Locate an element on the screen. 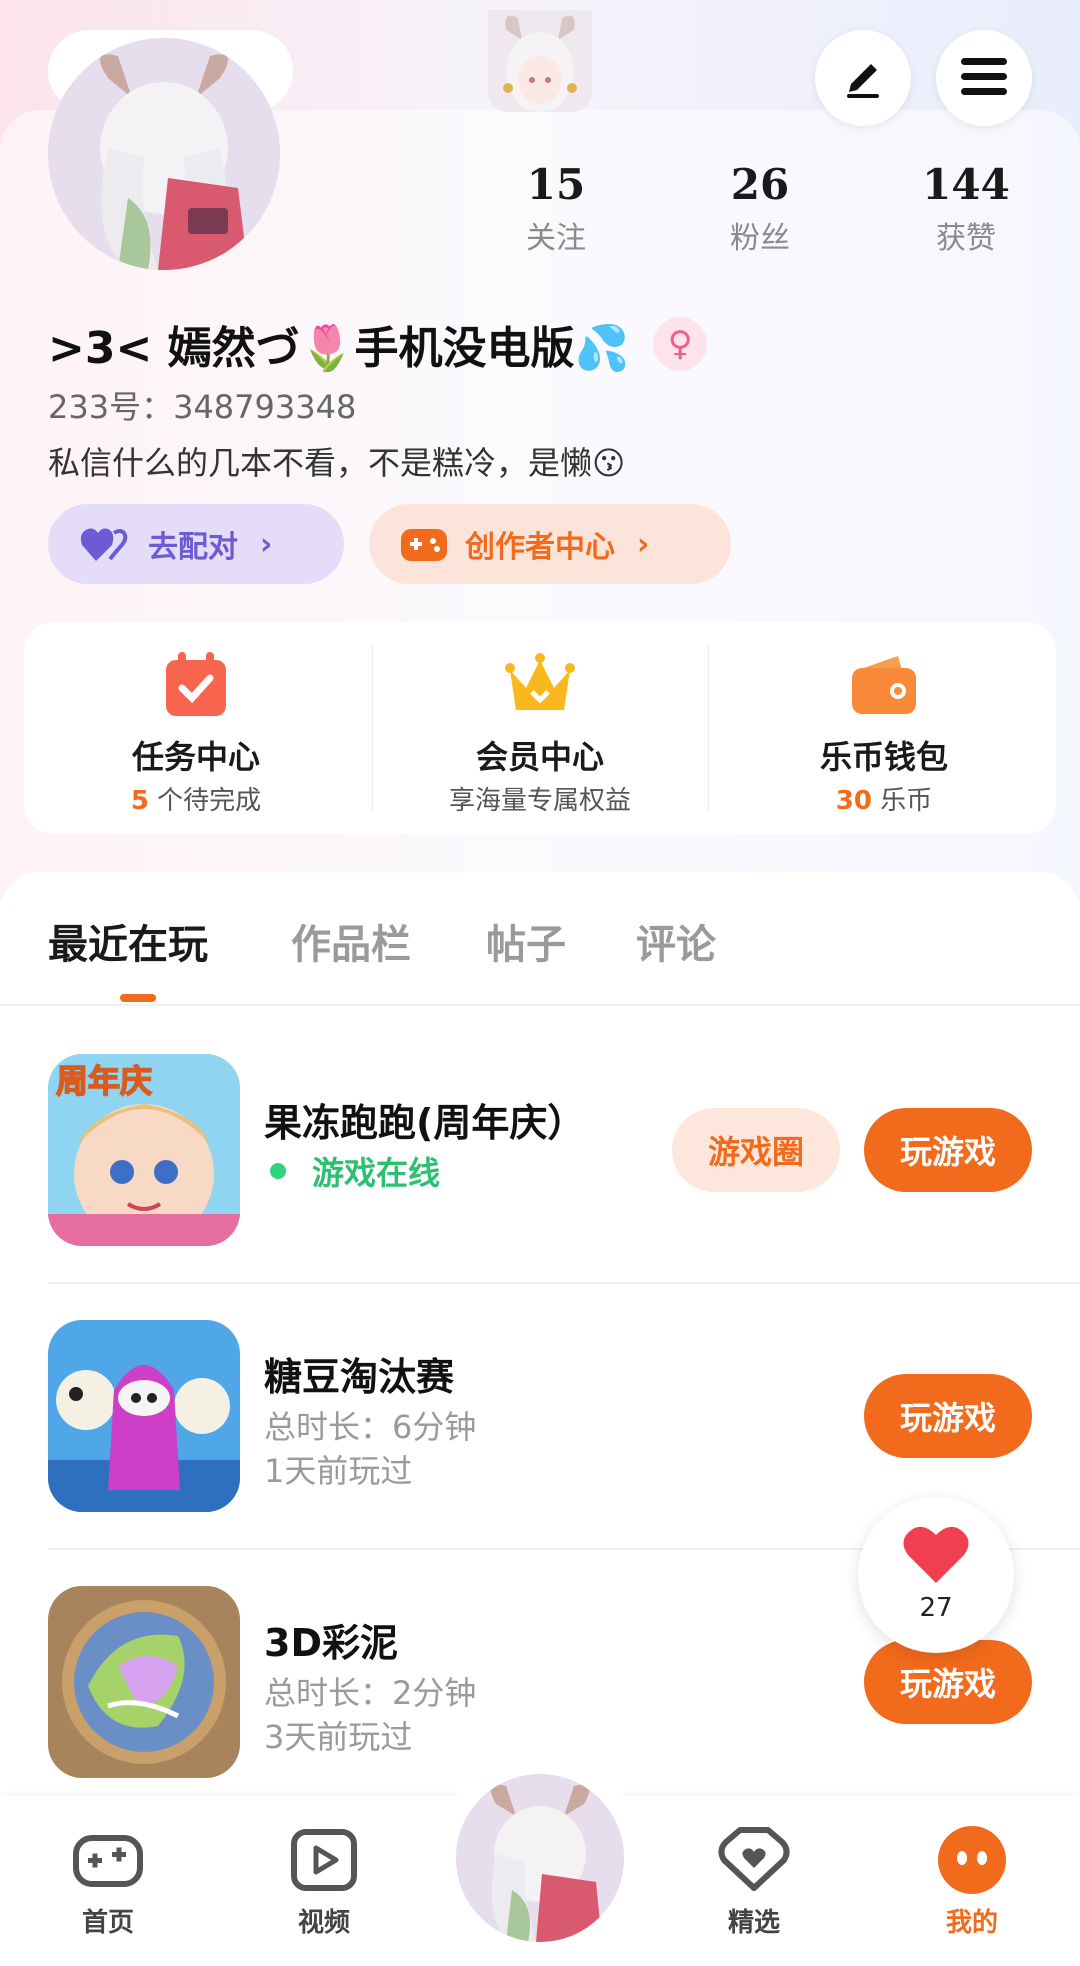  heart-shield-icon is located at coordinates (754, 1860).